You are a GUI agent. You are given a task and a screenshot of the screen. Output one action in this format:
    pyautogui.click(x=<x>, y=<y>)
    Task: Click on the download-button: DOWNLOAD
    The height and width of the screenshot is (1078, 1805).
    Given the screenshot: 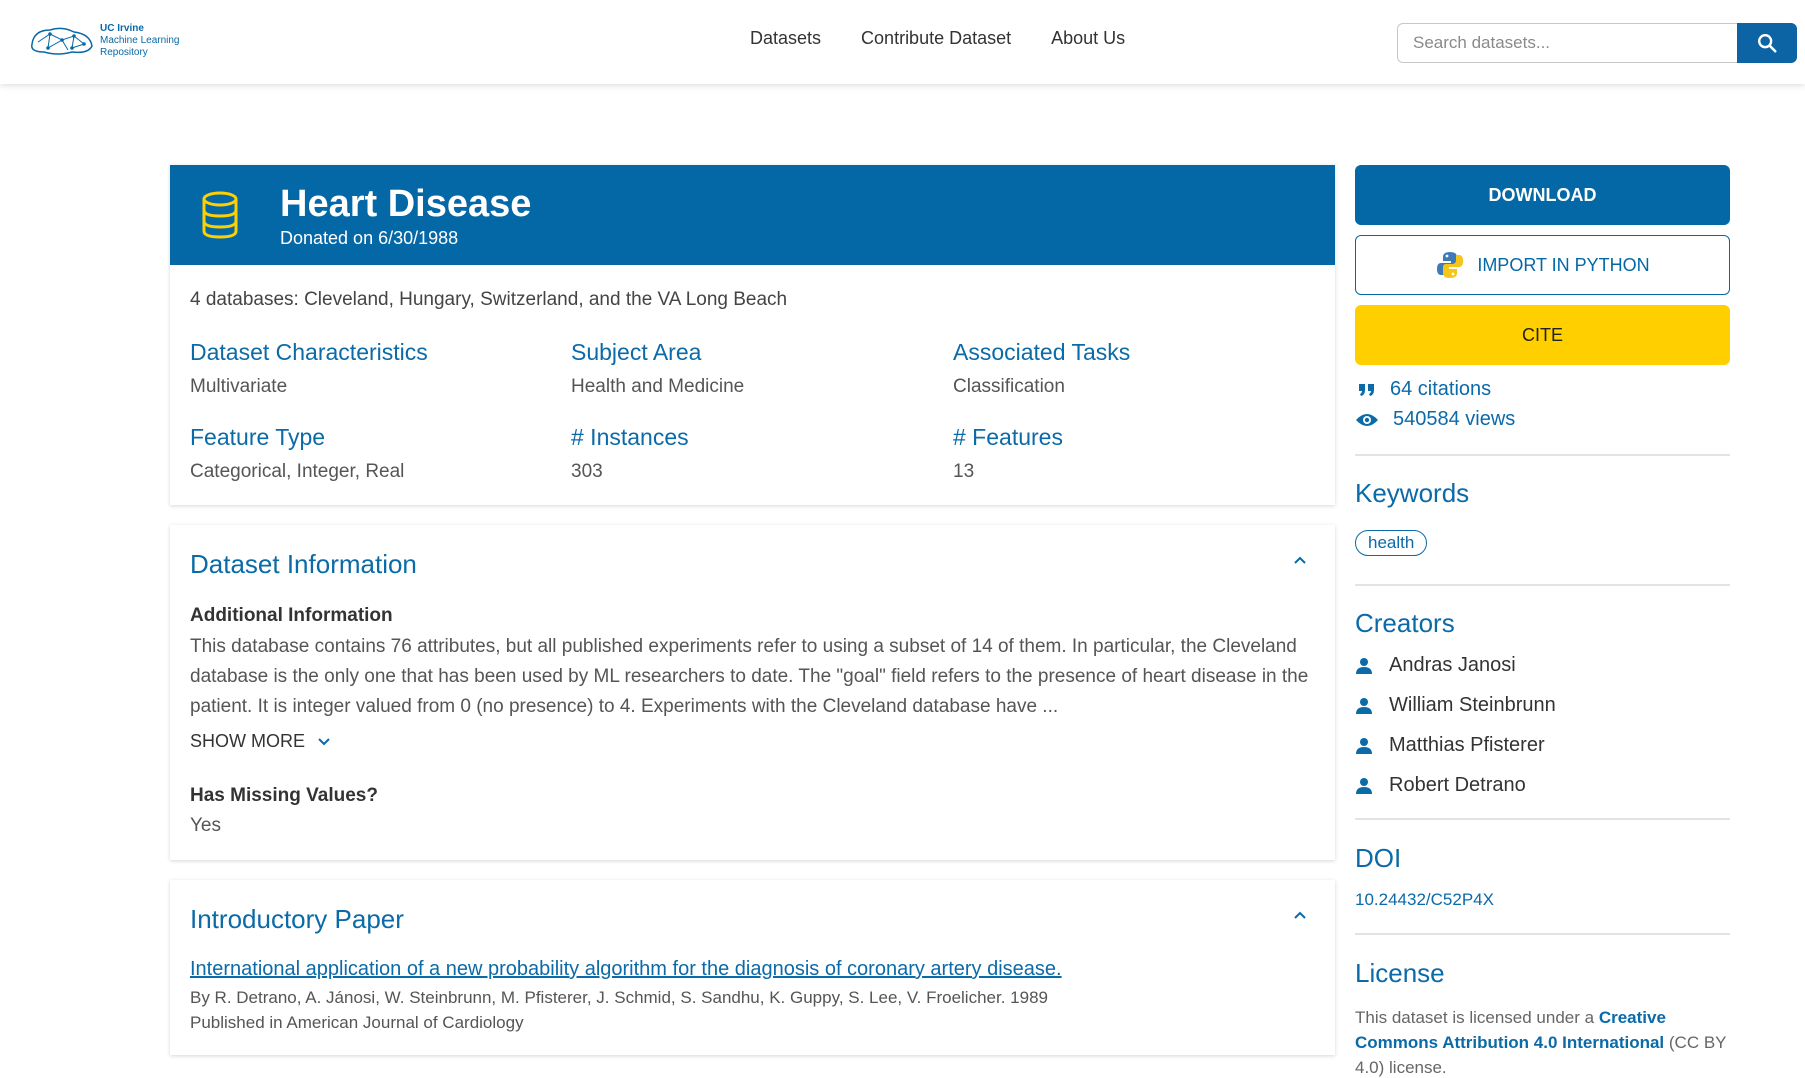 What is the action you would take?
    pyautogui.click(x=1542, y=195)
    